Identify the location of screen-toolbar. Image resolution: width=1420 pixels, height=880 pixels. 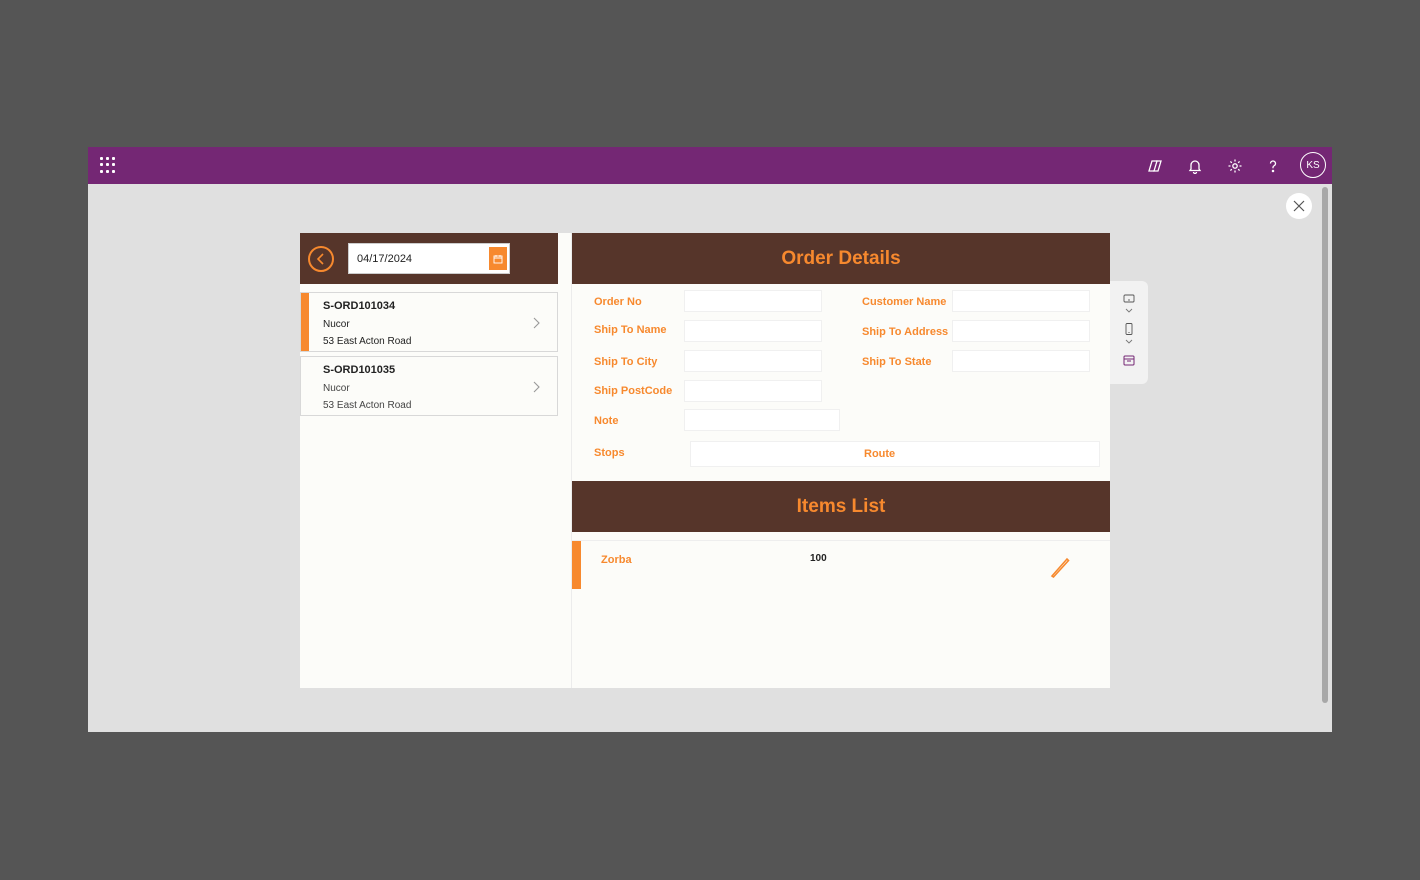
(1129, 332).